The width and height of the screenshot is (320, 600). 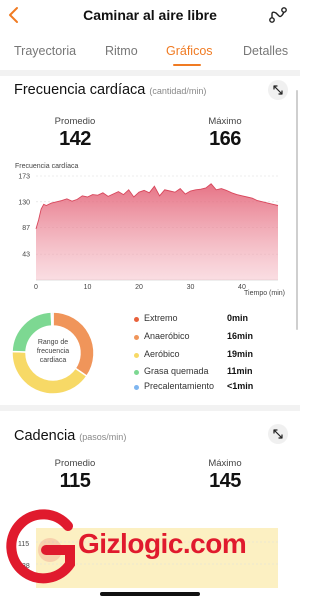 What do you see at coordinates (36, 287) in the screenshot?
I see `x-tick-label: 0` at bounding box center [36, 287].